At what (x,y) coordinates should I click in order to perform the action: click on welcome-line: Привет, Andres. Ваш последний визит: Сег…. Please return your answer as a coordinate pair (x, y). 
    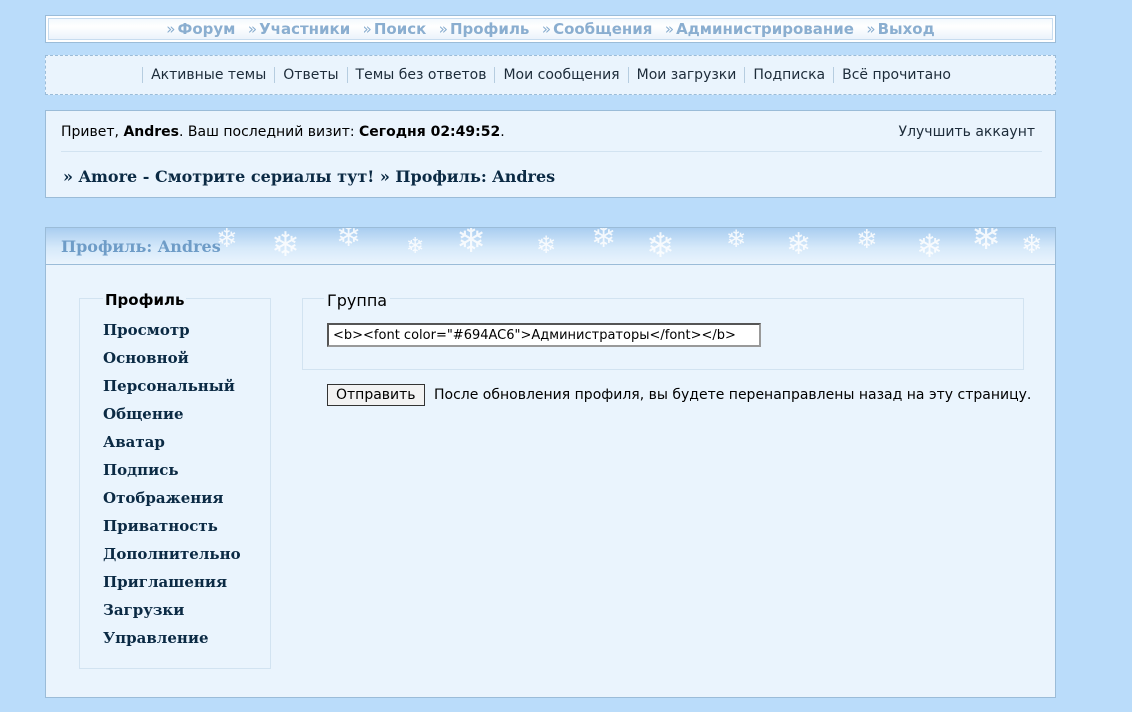
    Looking at the image, I should click on (283, 132).